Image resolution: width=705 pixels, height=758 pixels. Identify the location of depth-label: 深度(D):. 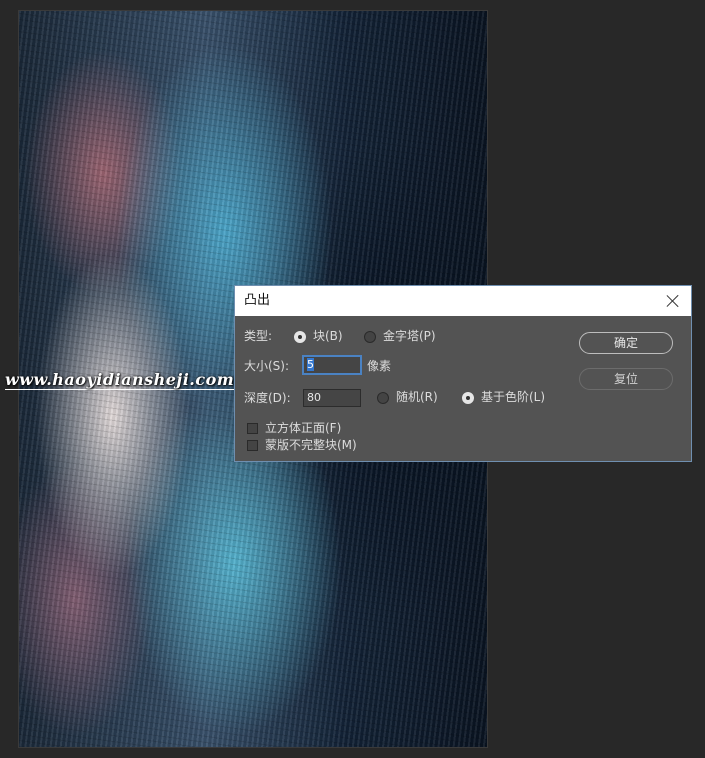
(267, 398).